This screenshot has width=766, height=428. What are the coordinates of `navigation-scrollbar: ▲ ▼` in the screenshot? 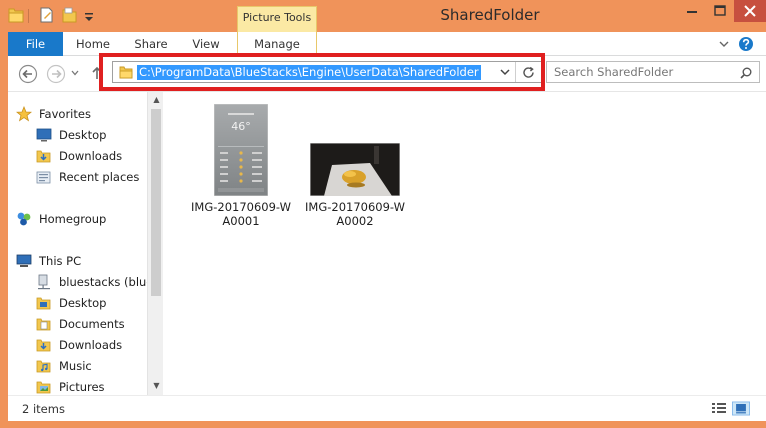 It's located at (155, 243).